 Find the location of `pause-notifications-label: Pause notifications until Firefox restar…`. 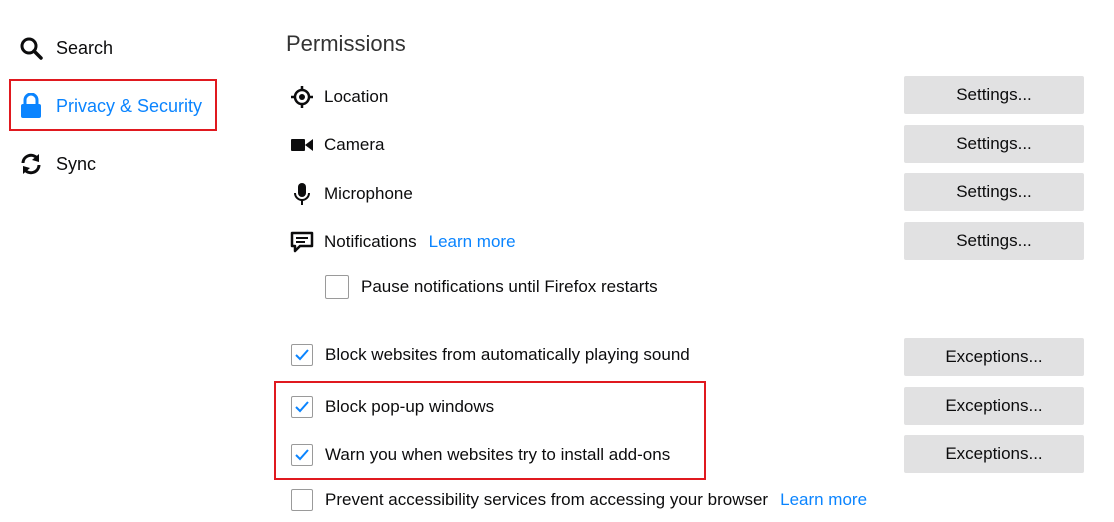

pause-notifications-label: Pause notifications until Firefox restar… is located at coordinates (509, 286).